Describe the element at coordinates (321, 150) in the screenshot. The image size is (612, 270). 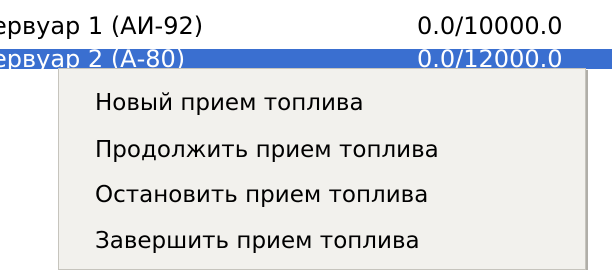
I see `menu-item-continue-fuel-receipt: Продолжить прием топлива` at that location.